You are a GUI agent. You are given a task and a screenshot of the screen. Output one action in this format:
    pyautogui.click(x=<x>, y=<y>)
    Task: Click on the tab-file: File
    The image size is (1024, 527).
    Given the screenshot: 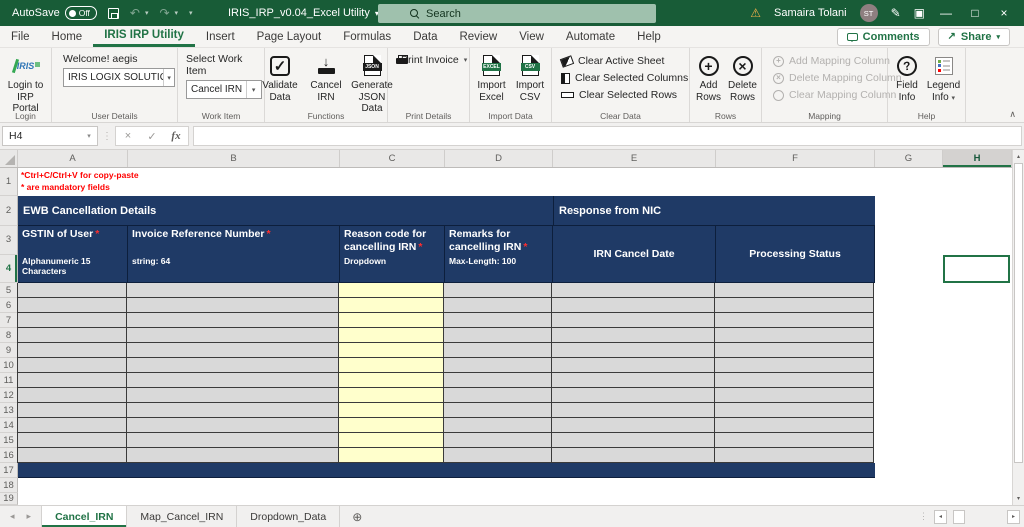 What is the action you would take?
    pyautogui.click(x=20, y=36)
    